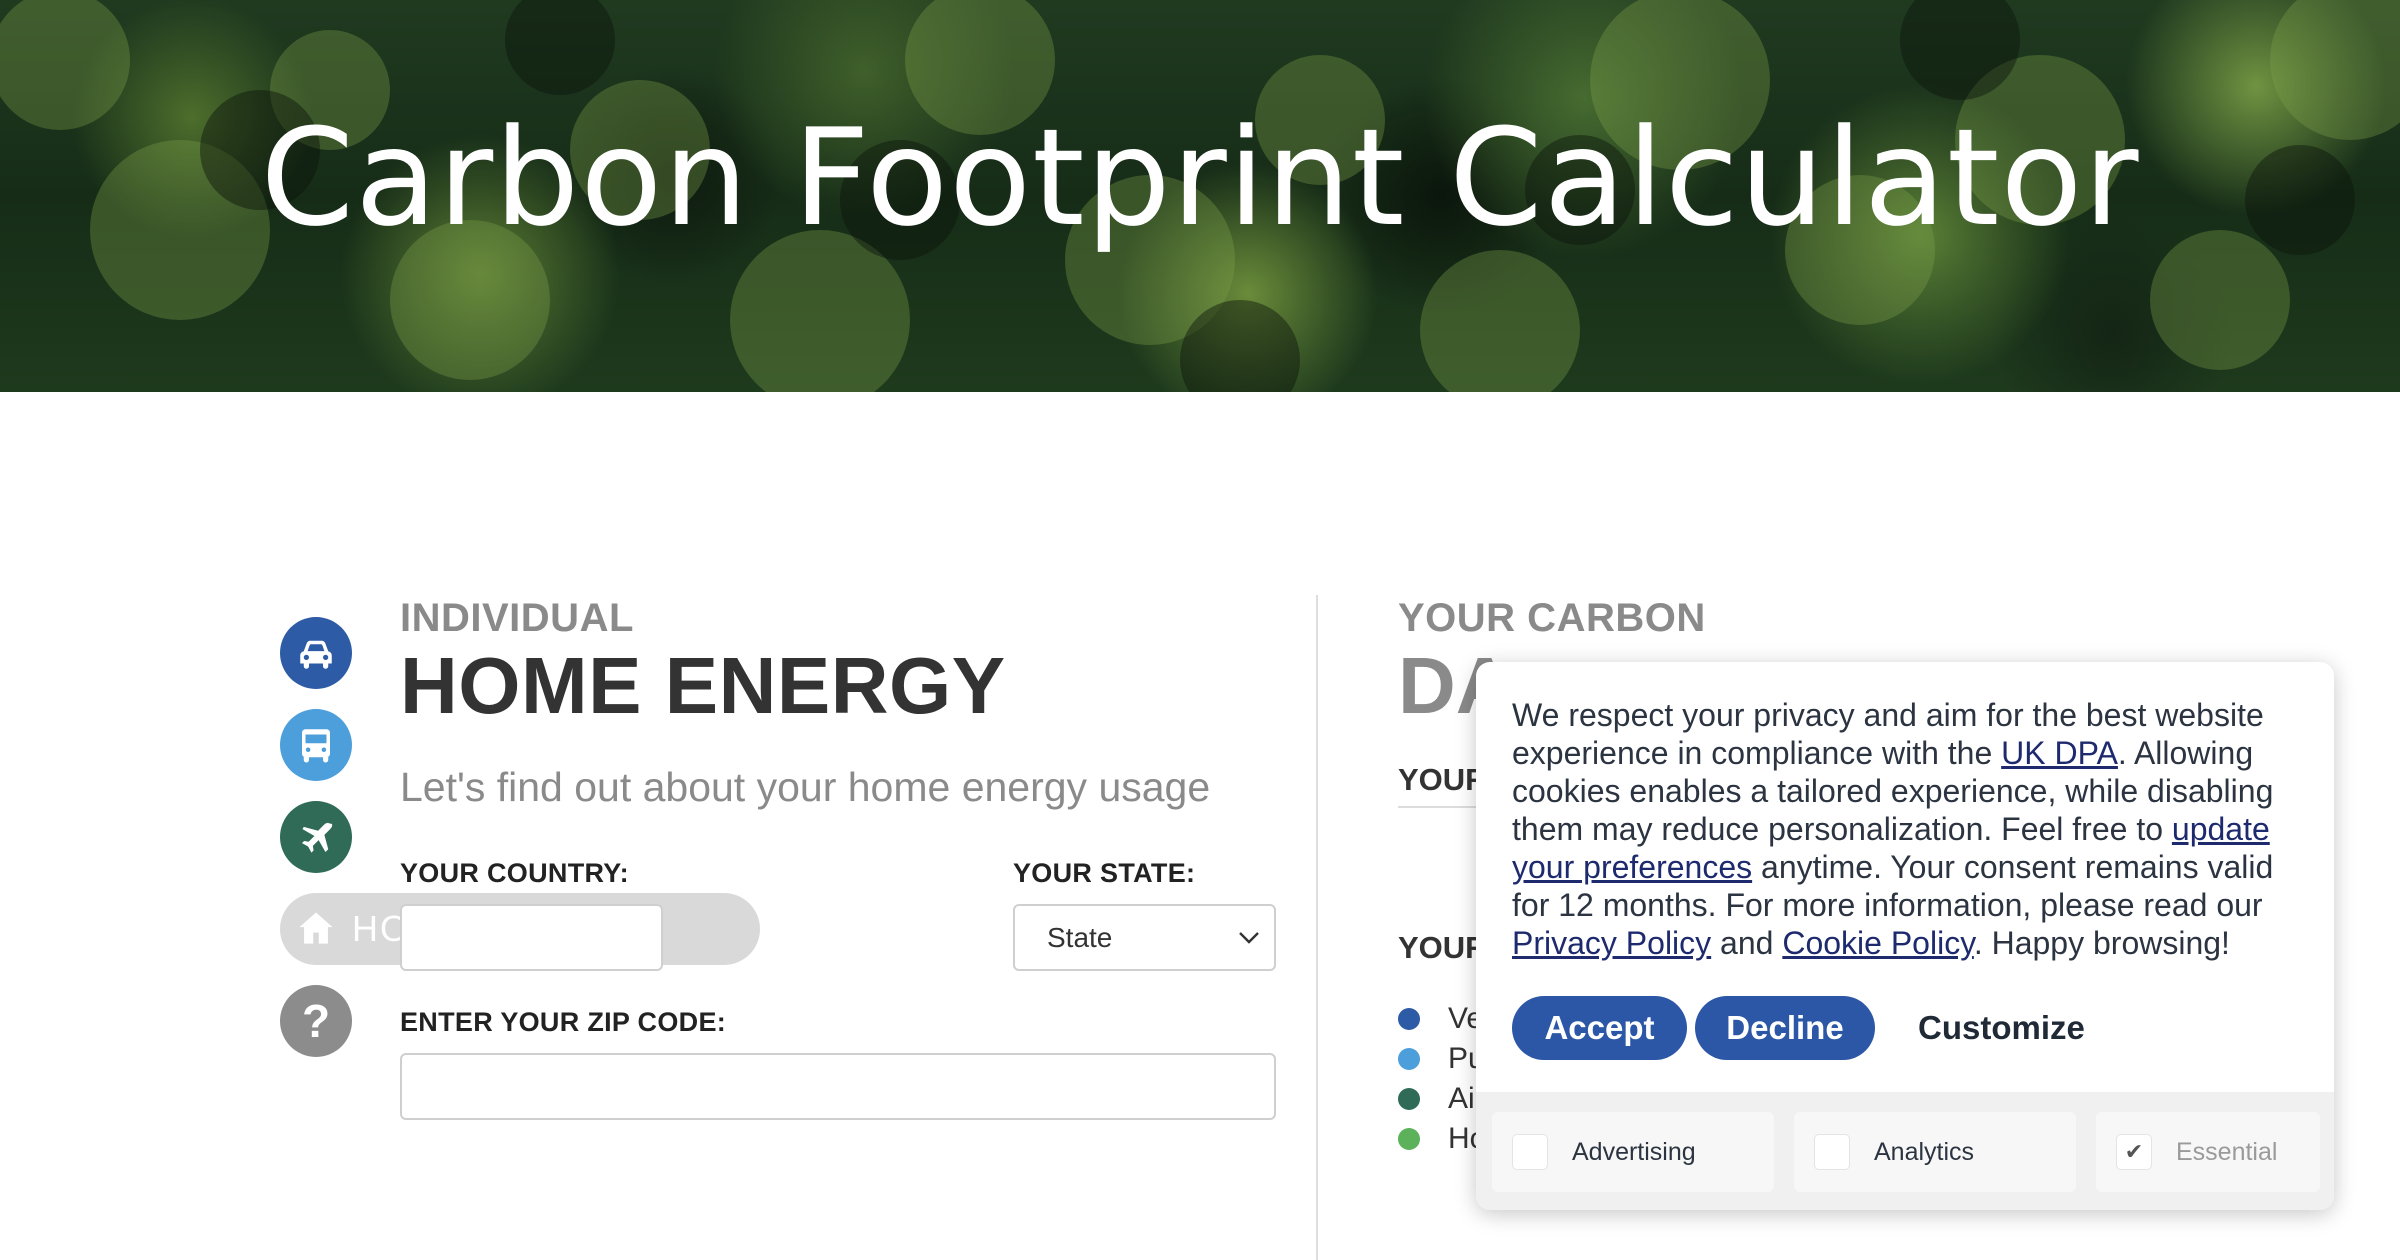  What do you see at coordinates (1440, 1019) in the screenshot?
I see `legend-item: Ve` at bounding box center [1440, 1019].